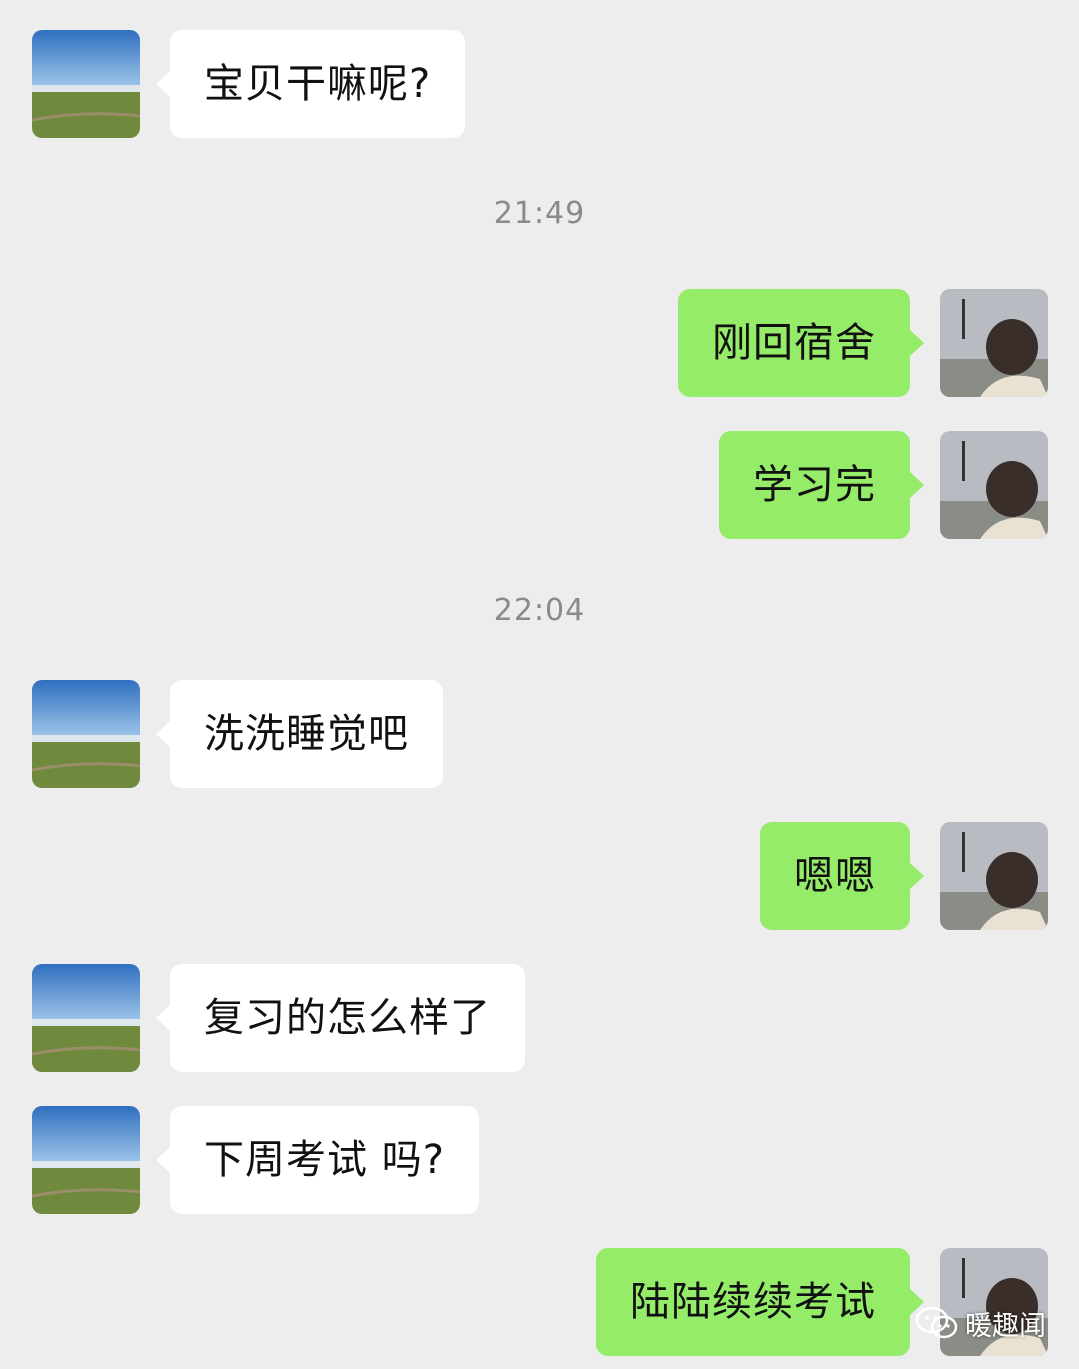  Describe the element at coordinates (539, 610) in the screenshot. I see `timestamp: 22:04` at that location.